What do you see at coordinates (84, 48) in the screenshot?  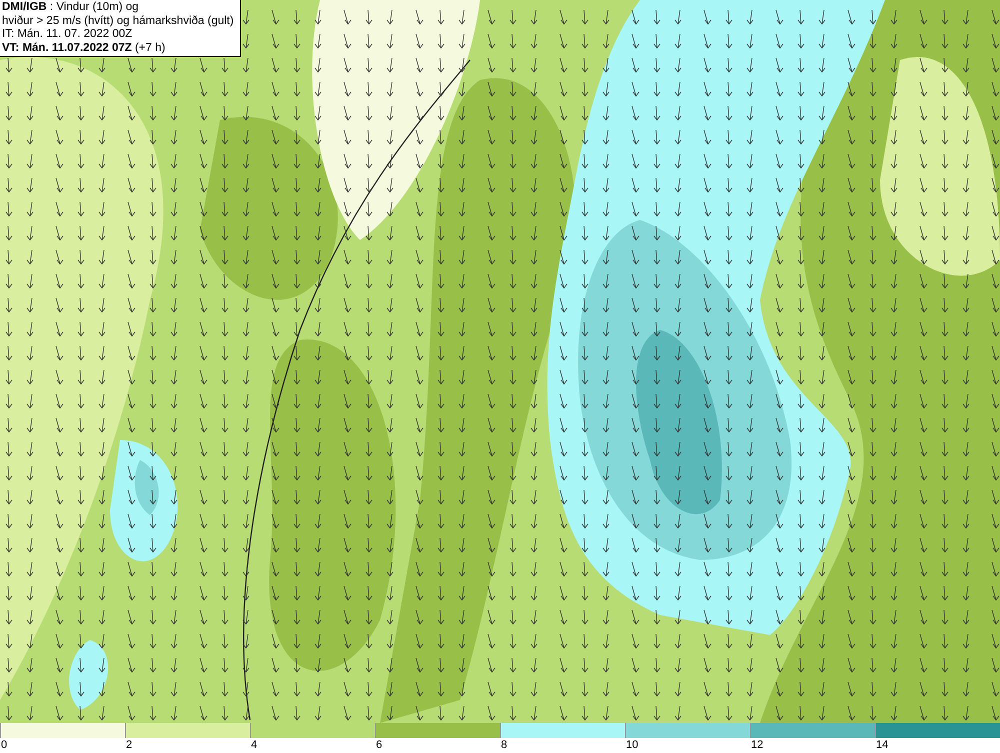 I see `title-line: VT: Mán. 11.07.2022 07Z (+7 h)` at bounding box center [84, 48].